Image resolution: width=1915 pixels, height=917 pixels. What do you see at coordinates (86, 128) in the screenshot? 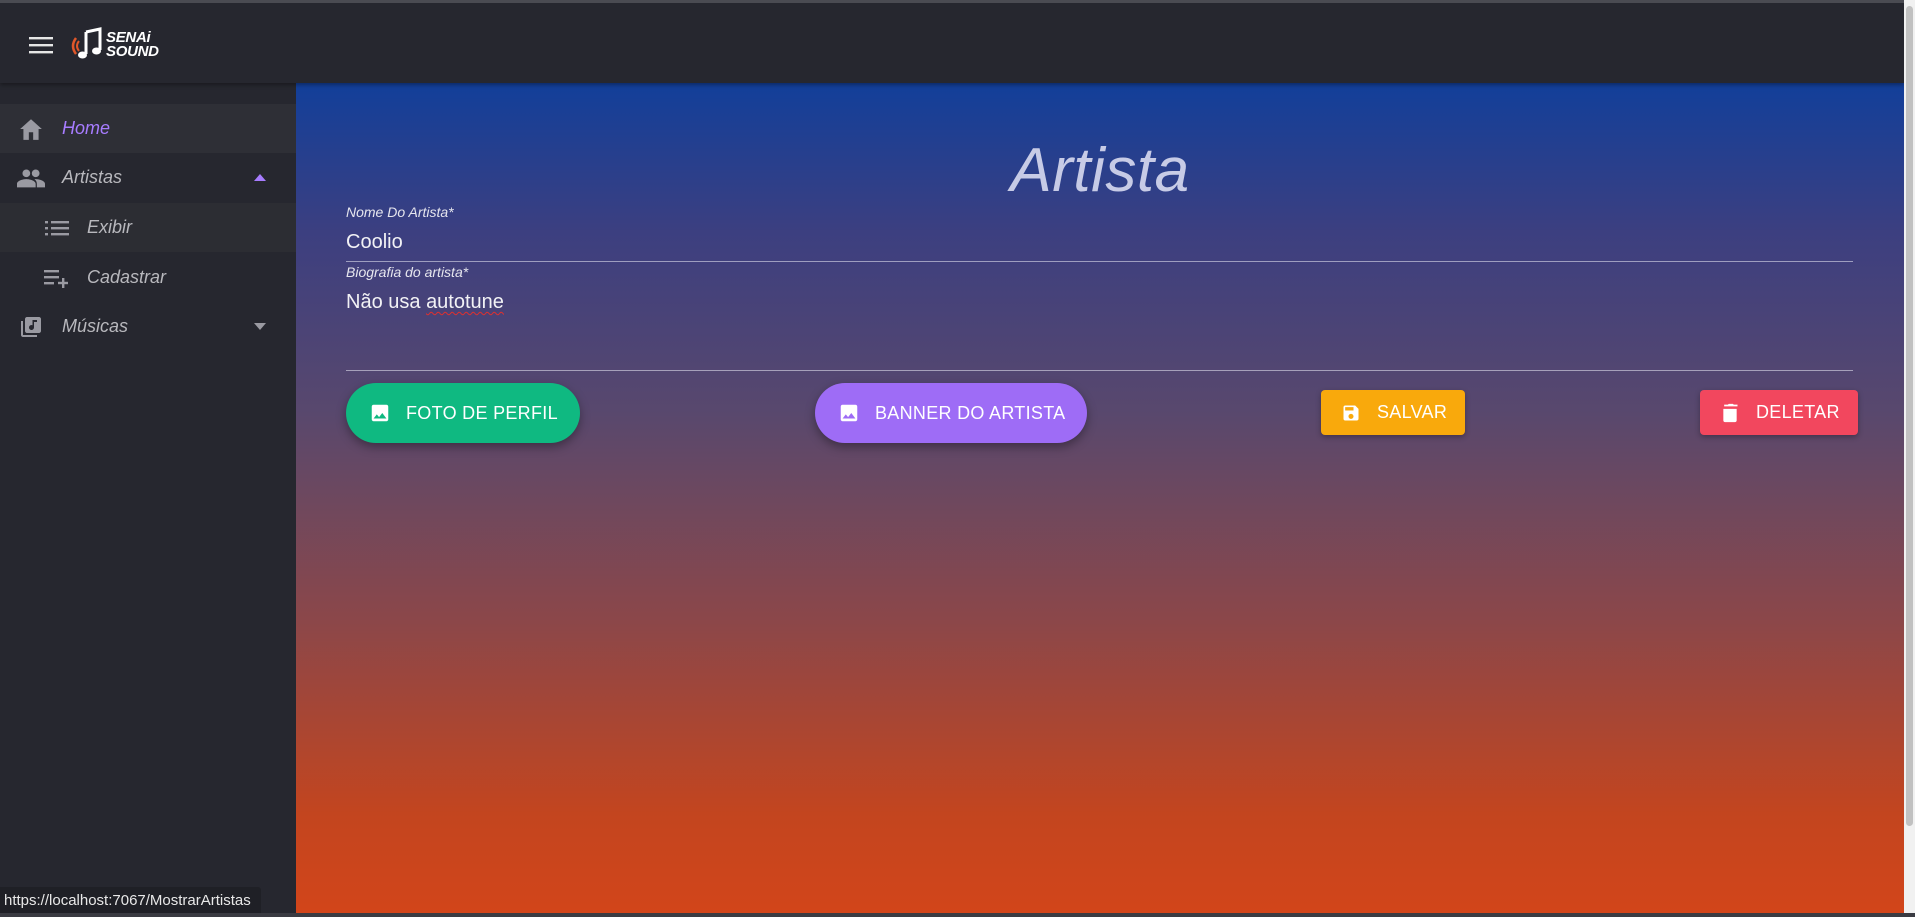
I see `sidebar-item-label: Home` at bounding box center [86, 128].